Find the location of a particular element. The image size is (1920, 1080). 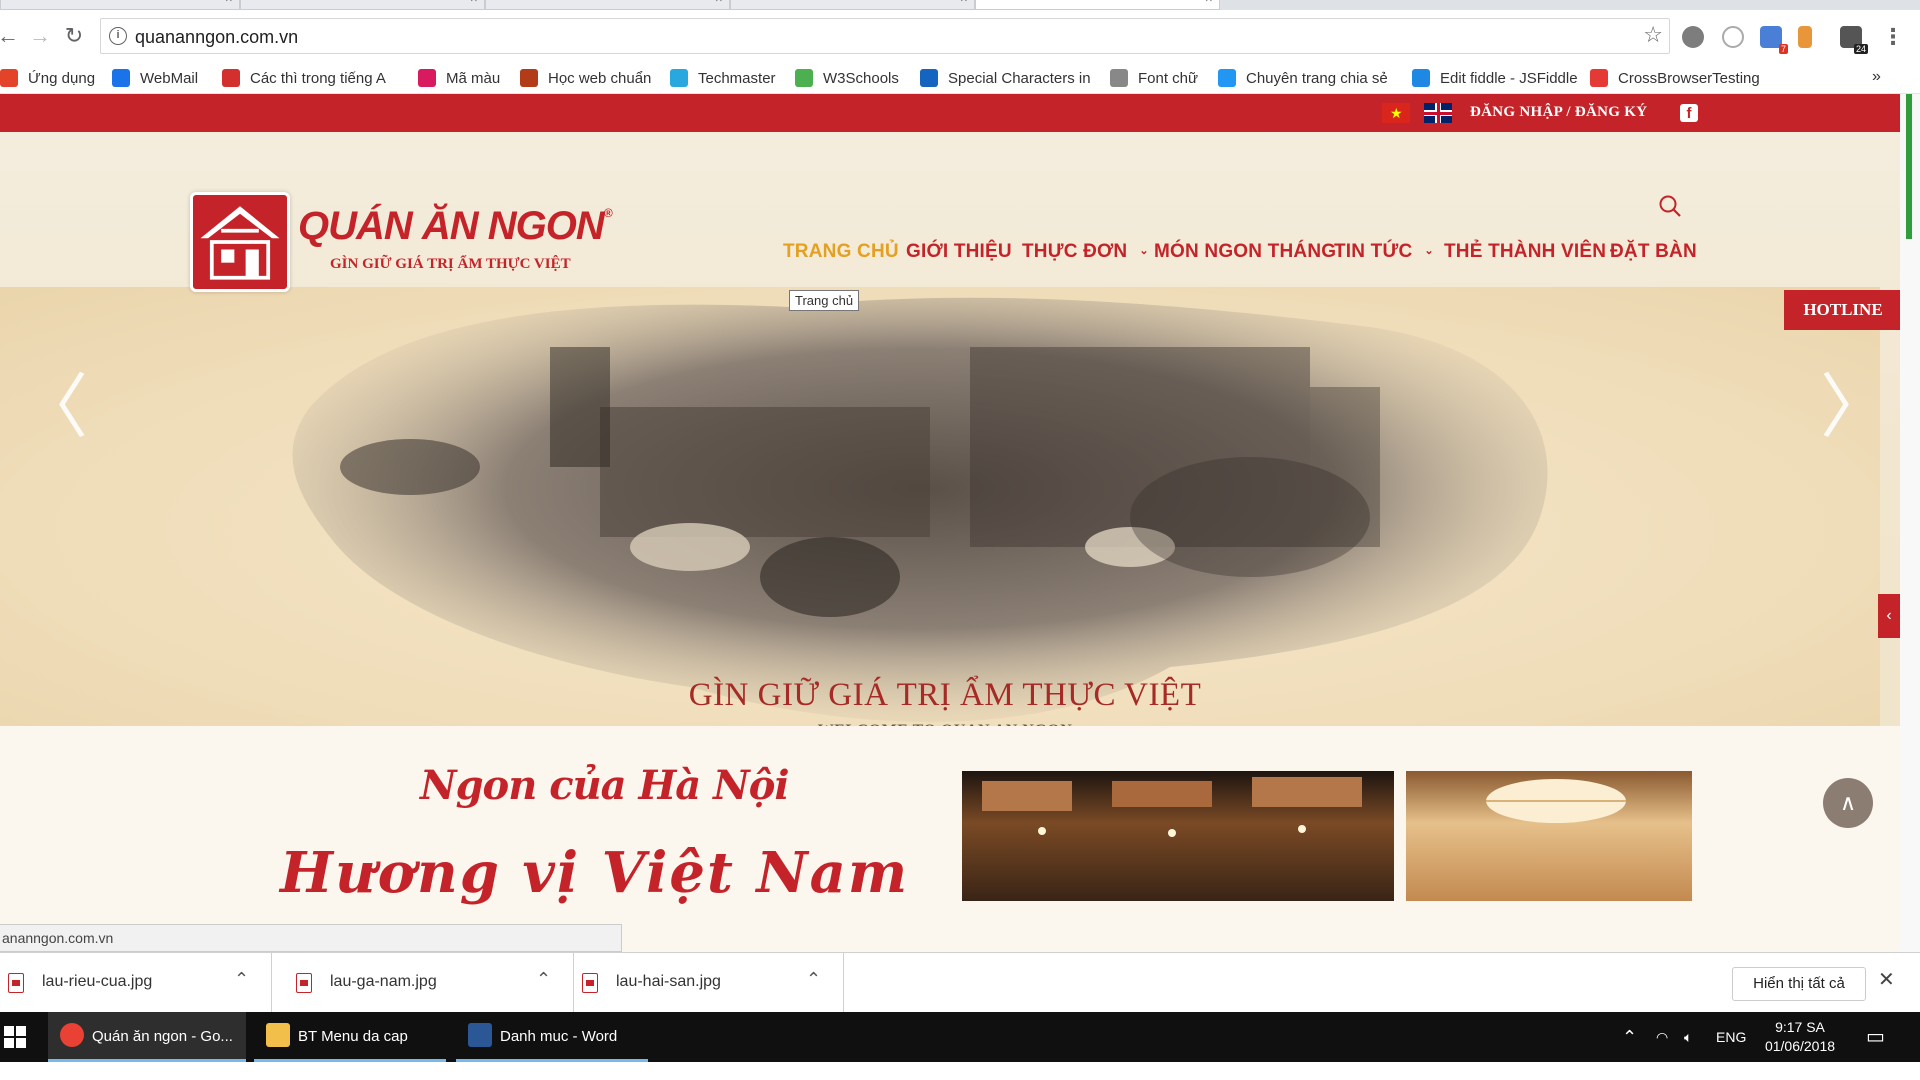

nav-label: TRANG CHỦ is located at coordinates (841, 251).